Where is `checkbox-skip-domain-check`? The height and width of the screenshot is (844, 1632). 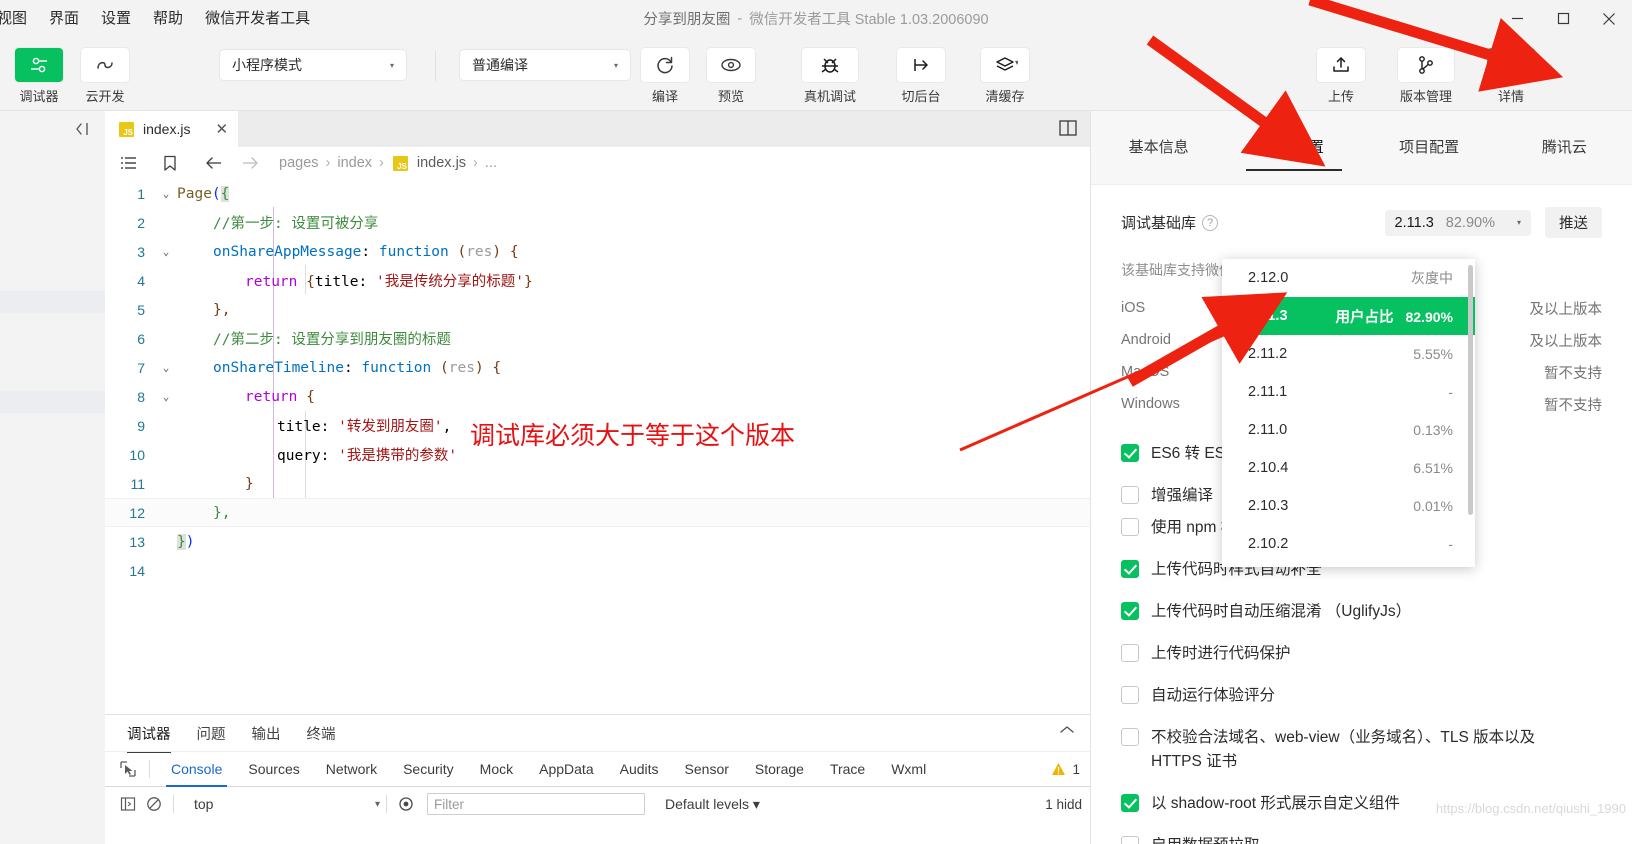
checkbox-skip-domain-check is located at coordinates (1130, 737).